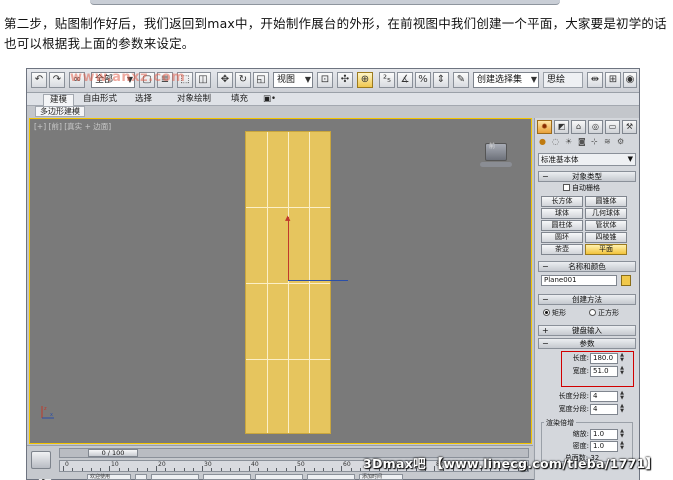 Image resolution: width=673 pixels, height=480 pixels. I want to click on rollout-keyboard-entry: + 键盘输入, so click(587, 330).